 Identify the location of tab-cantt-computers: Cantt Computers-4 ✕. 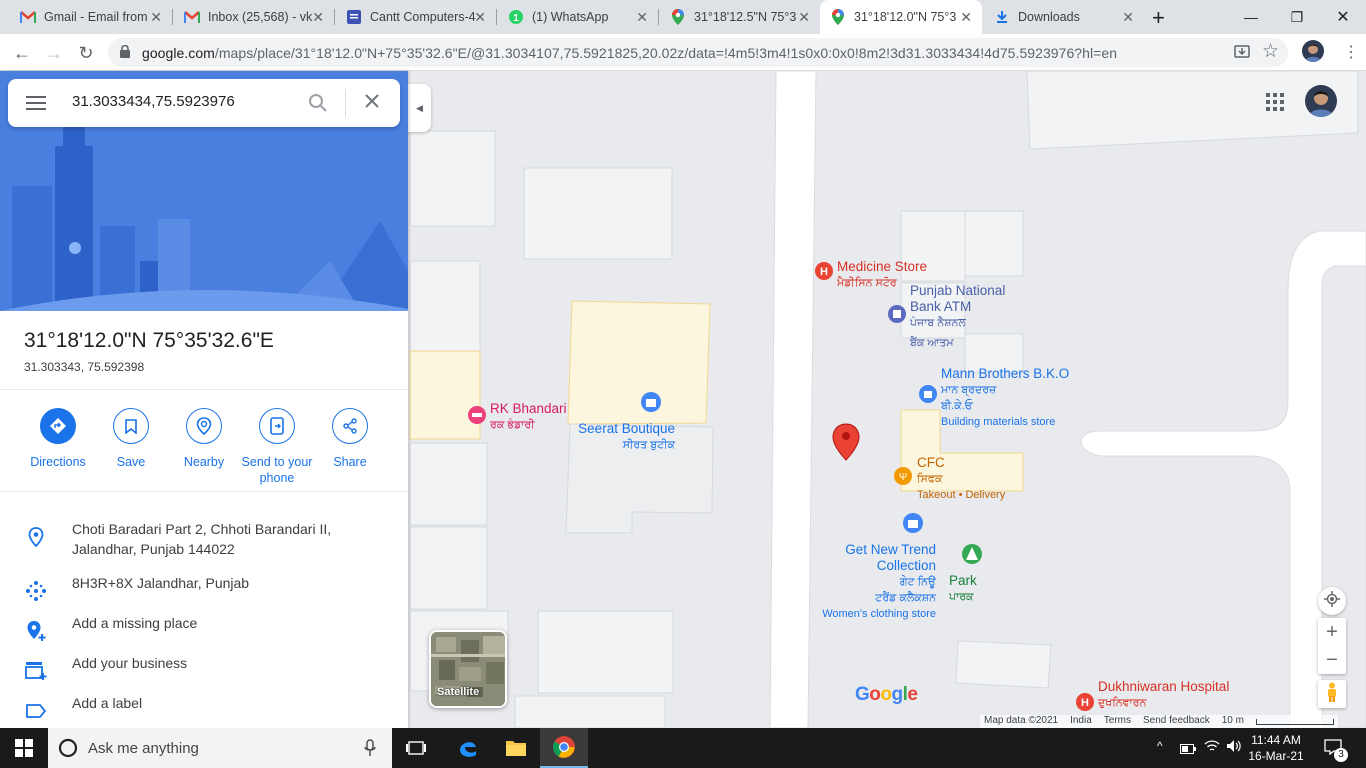
(416, 17).